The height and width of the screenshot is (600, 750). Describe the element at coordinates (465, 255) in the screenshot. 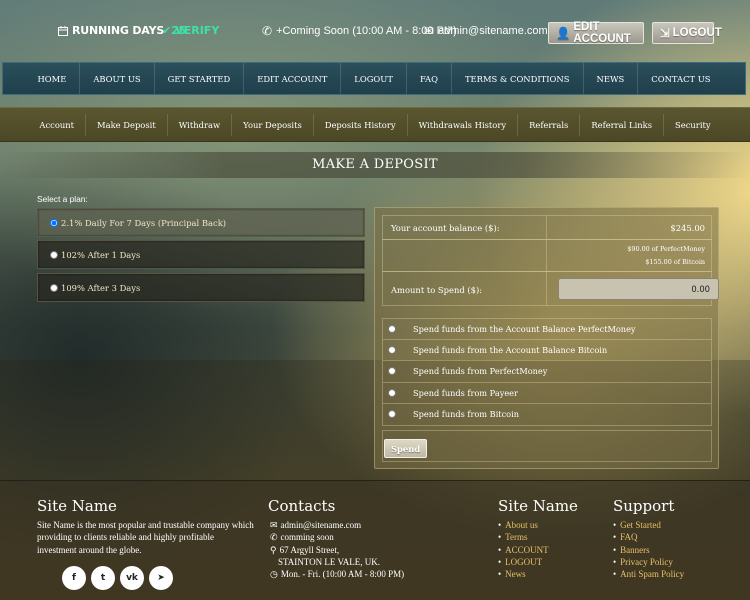

I see `balance-breakdown-spacer` at that location.